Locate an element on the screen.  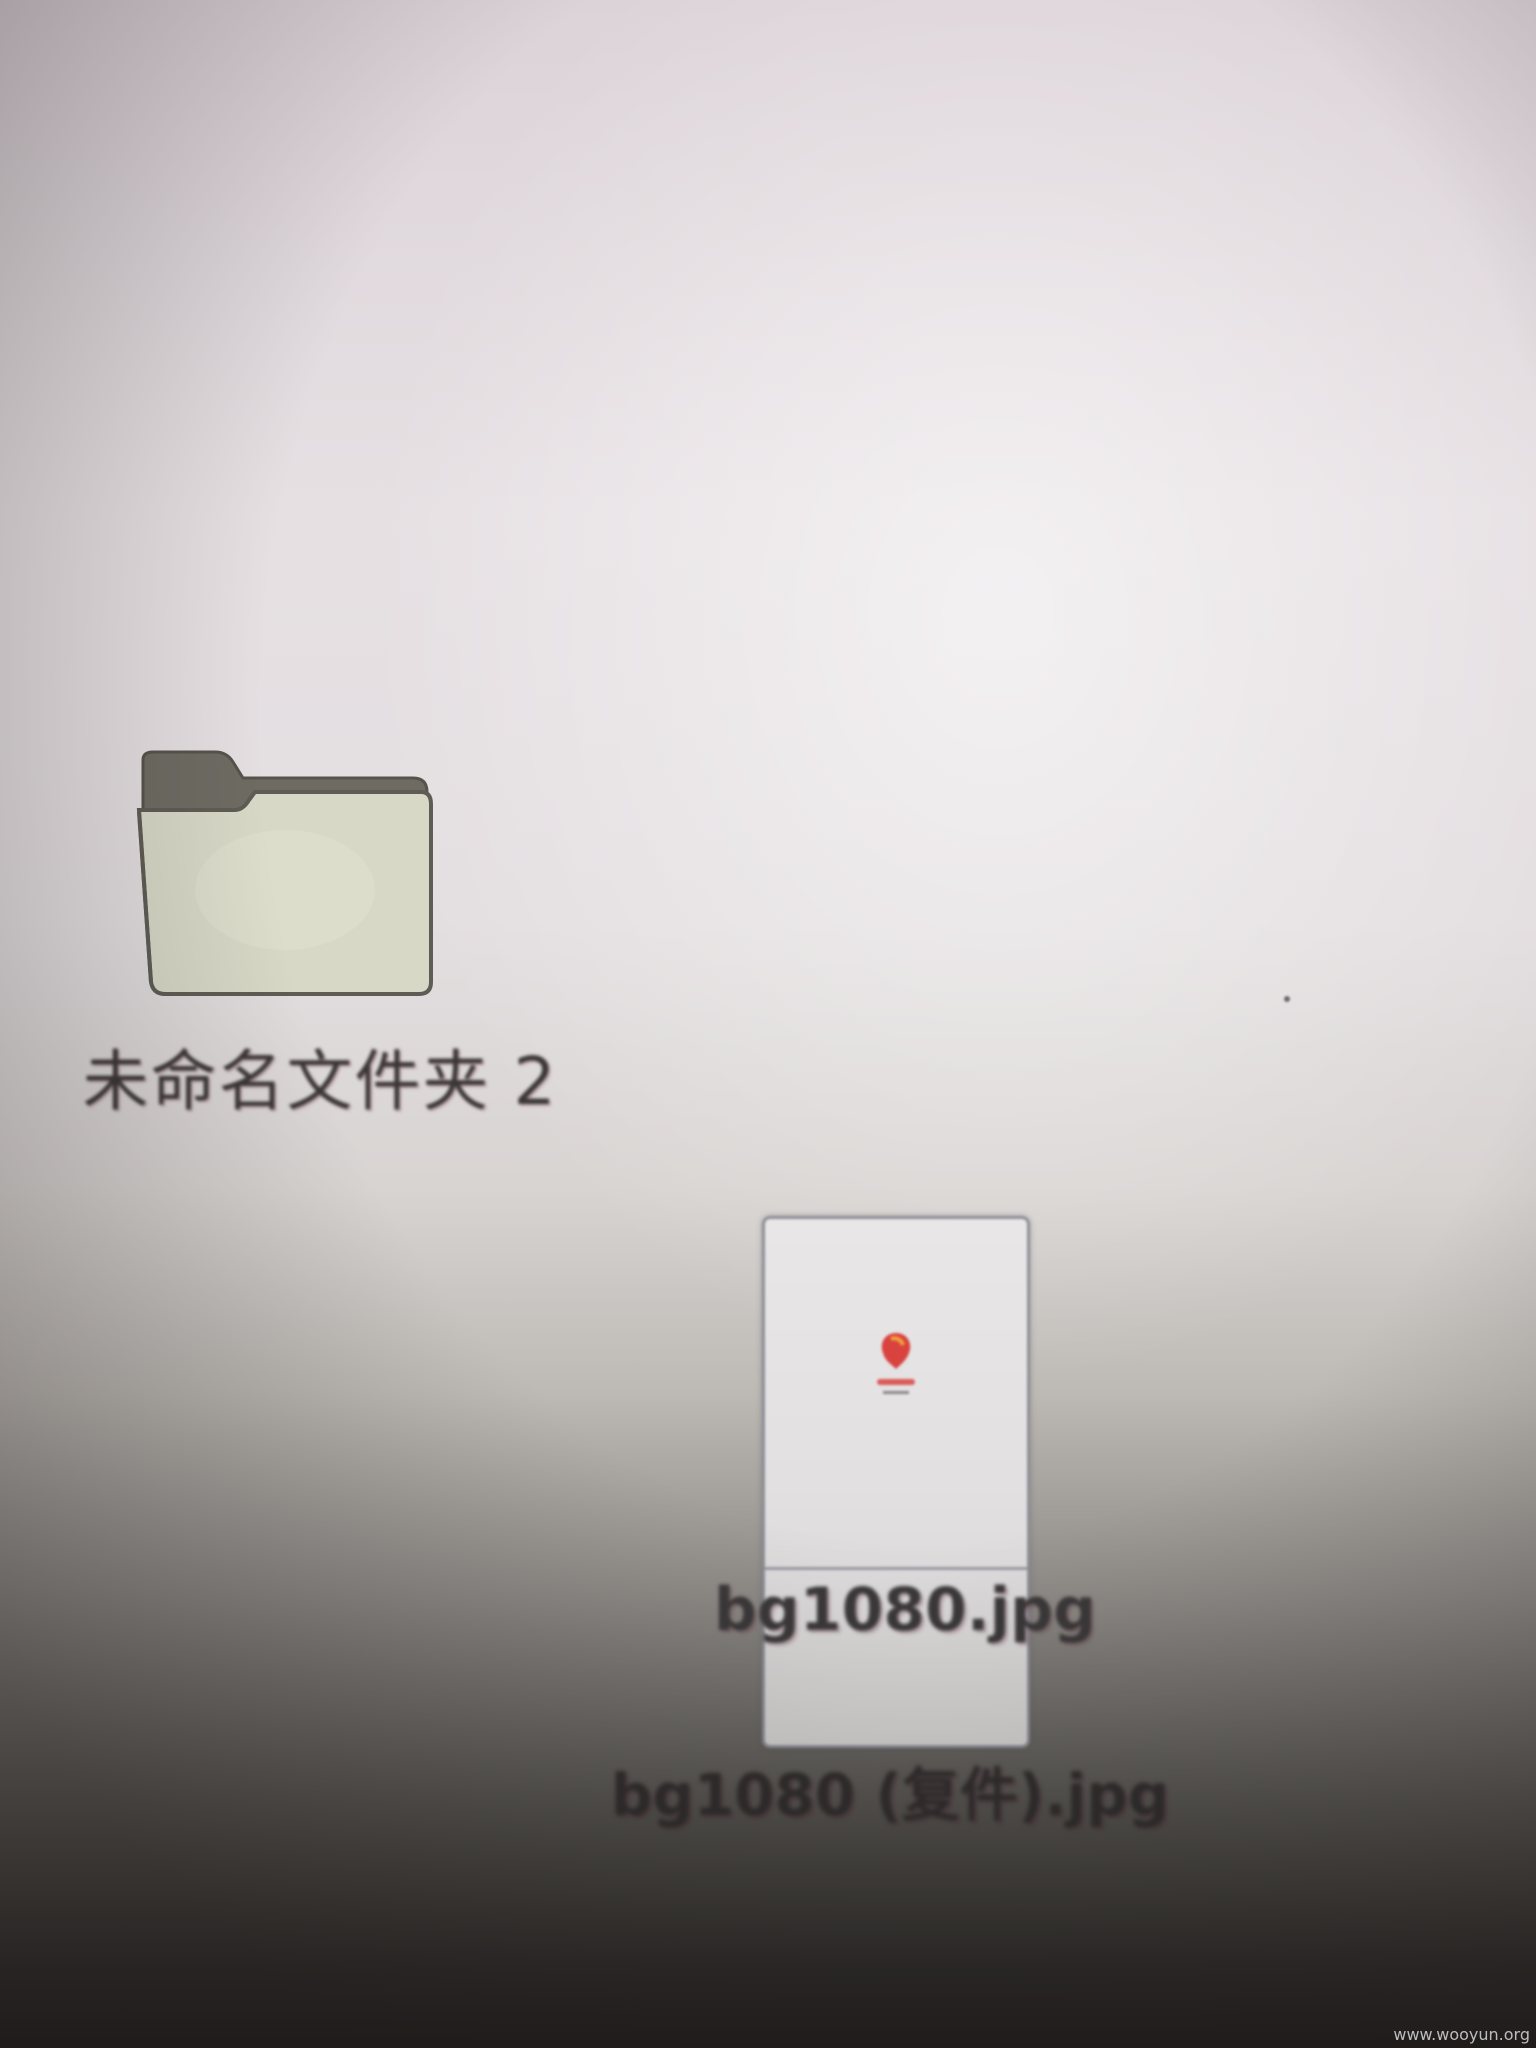
folder-label: 未命名文件夹 2 is located at coordinates (320, 1076).